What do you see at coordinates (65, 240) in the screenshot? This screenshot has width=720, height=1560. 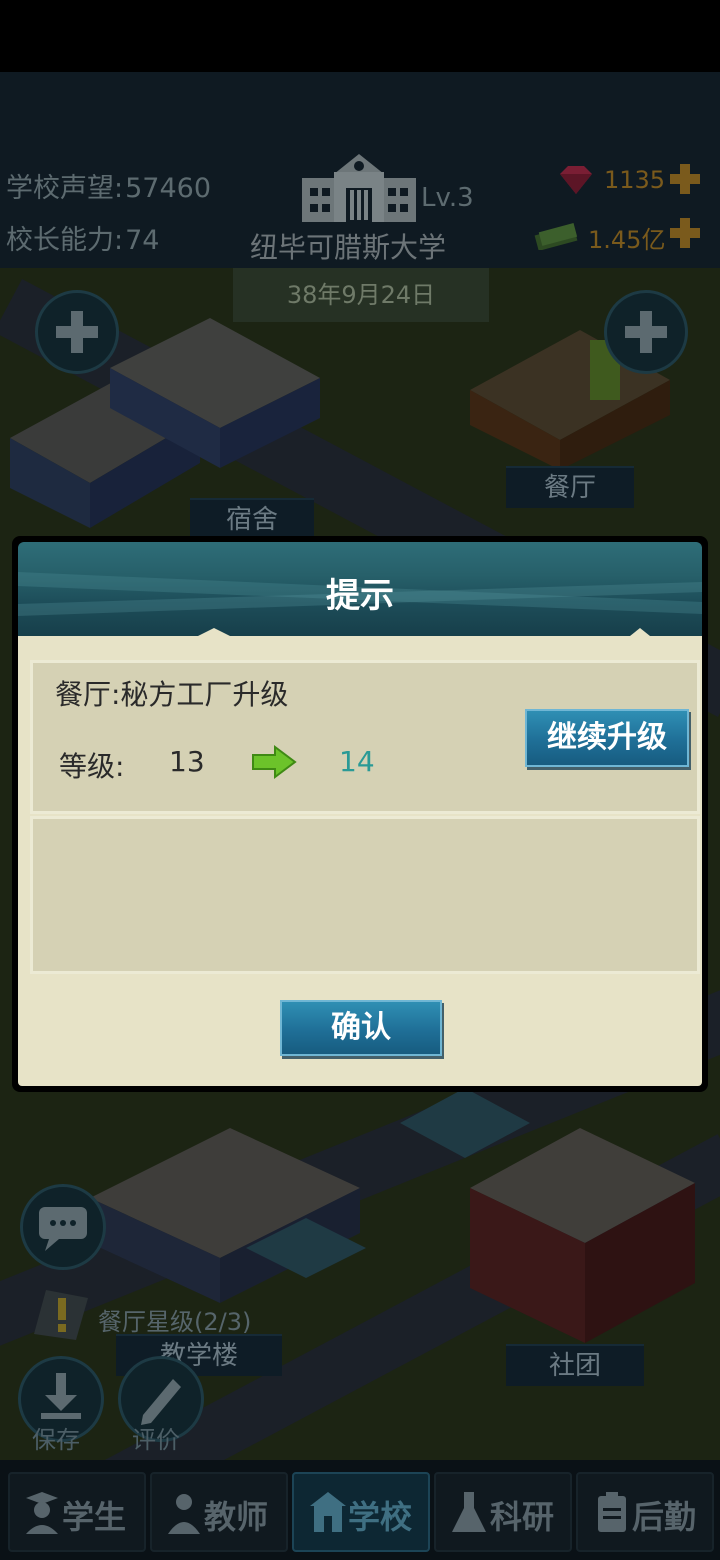 I see `ability-label: 校长能力:` at bounding box center [65, 240].